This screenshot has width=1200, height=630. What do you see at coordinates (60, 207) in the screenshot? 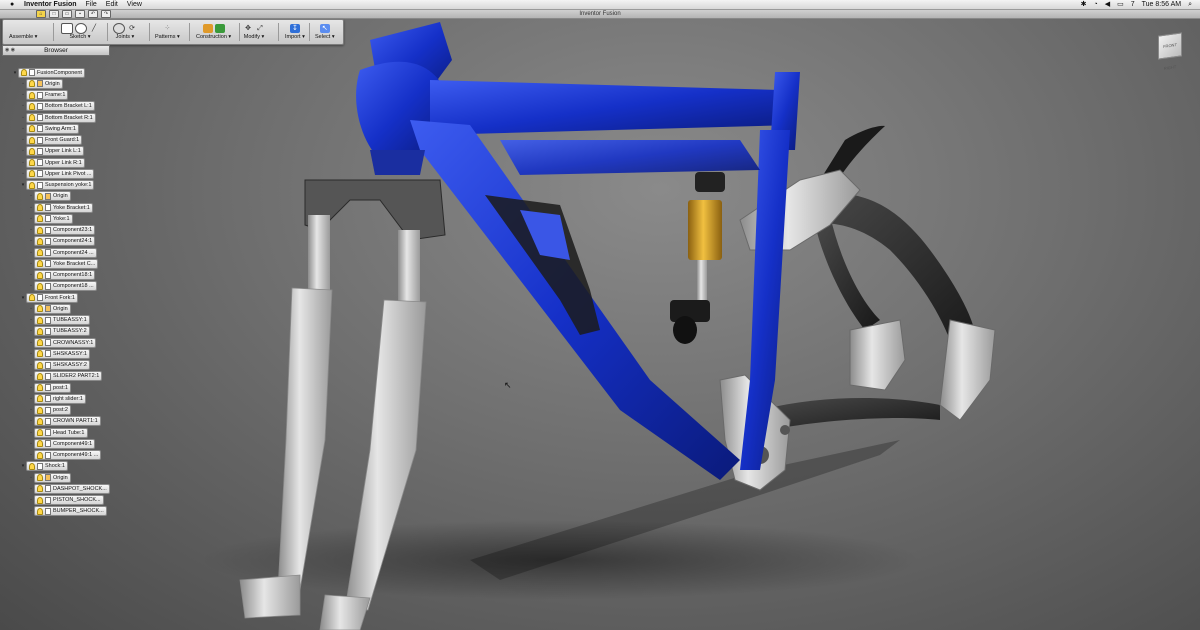
I see `browser-tree-node: ◦ Yoke Bracket:1` at bounding box center [60, 207].